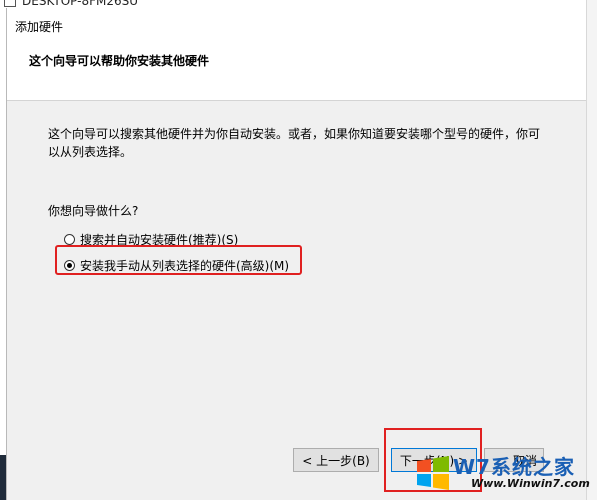 This screenshot has height=500, width=597. I want to click on back-button: < 上一步(B), so click(336, 460).